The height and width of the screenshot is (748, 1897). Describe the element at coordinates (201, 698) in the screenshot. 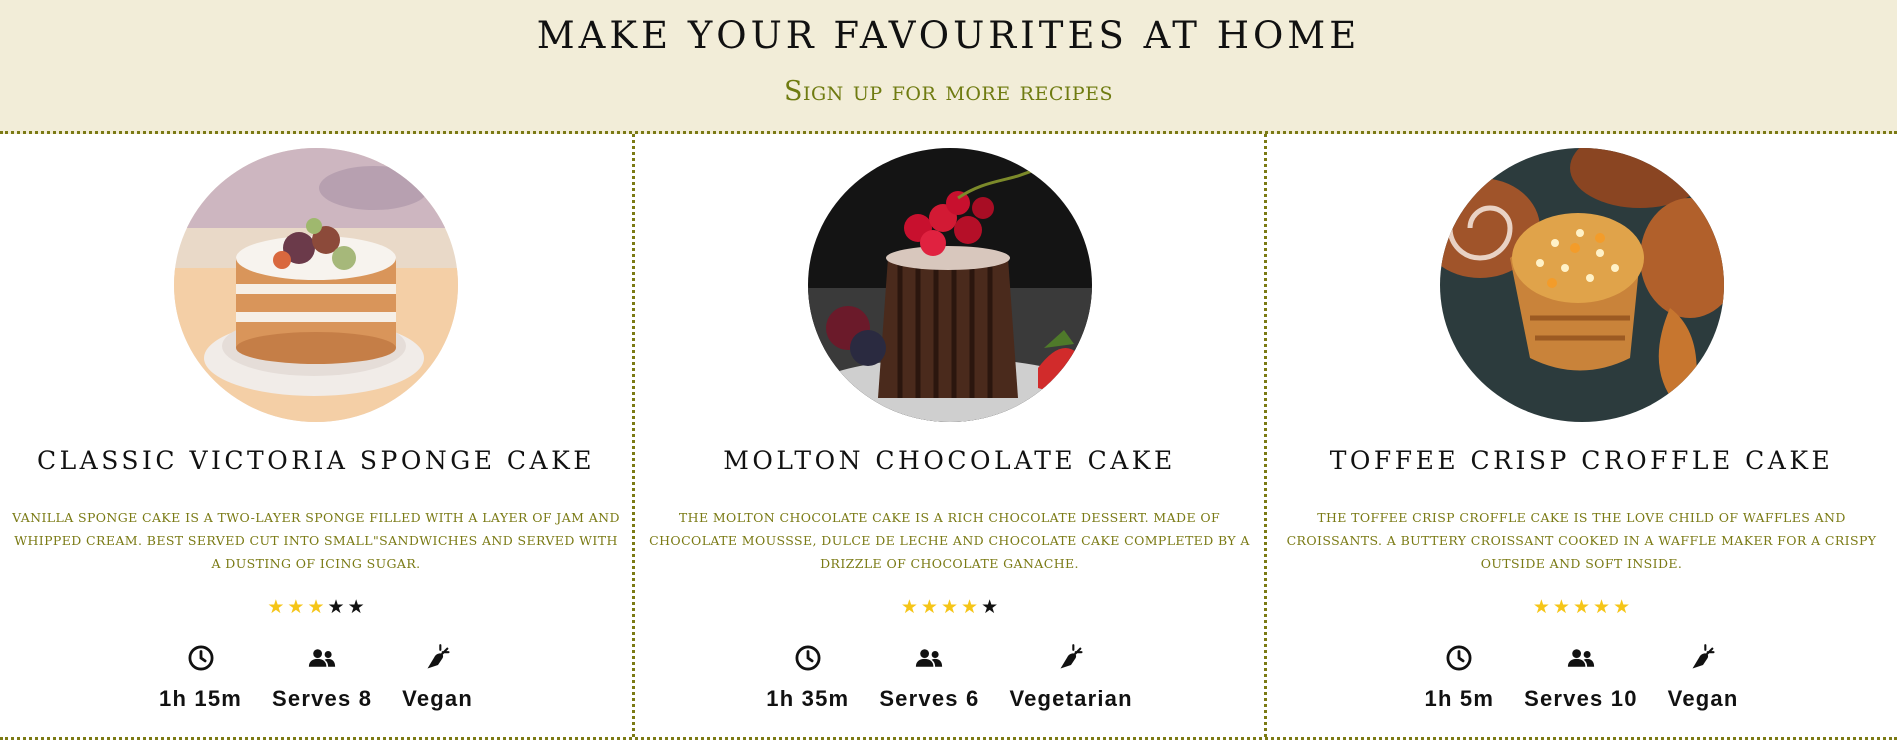

I see `time-label: 1h 15m` at that location.